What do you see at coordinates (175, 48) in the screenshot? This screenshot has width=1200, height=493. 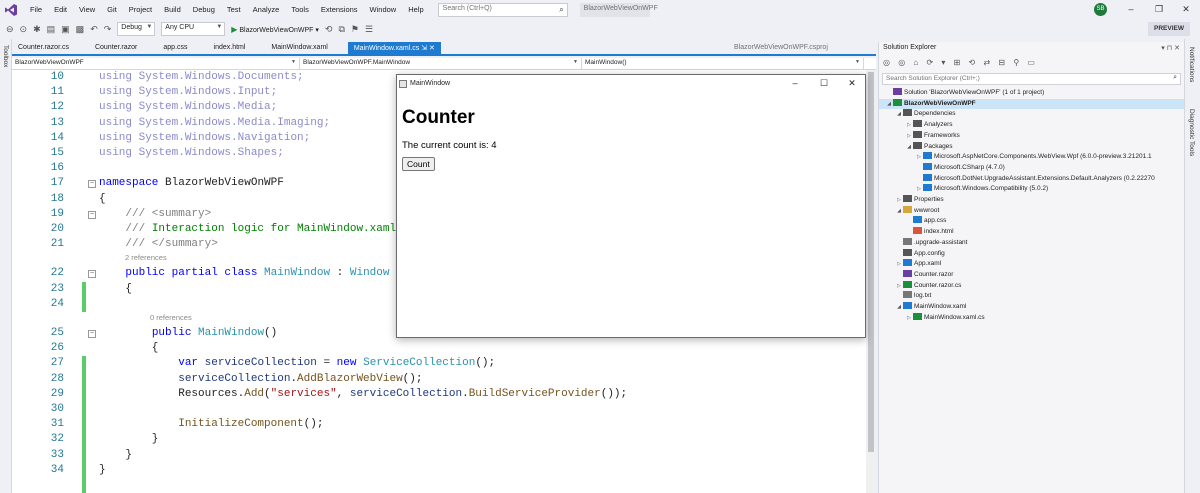 I see `tab-app-css: app.css` at bounding box center [175, 48].